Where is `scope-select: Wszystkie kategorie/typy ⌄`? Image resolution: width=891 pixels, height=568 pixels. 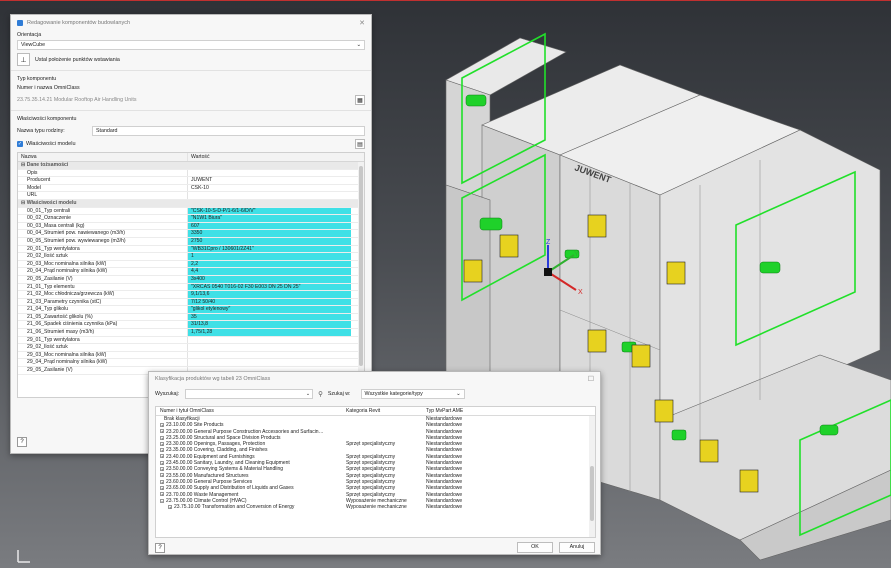 scope-select: Wszystkie kategorie/typy ⌄ is located at coordinates (412, 394).